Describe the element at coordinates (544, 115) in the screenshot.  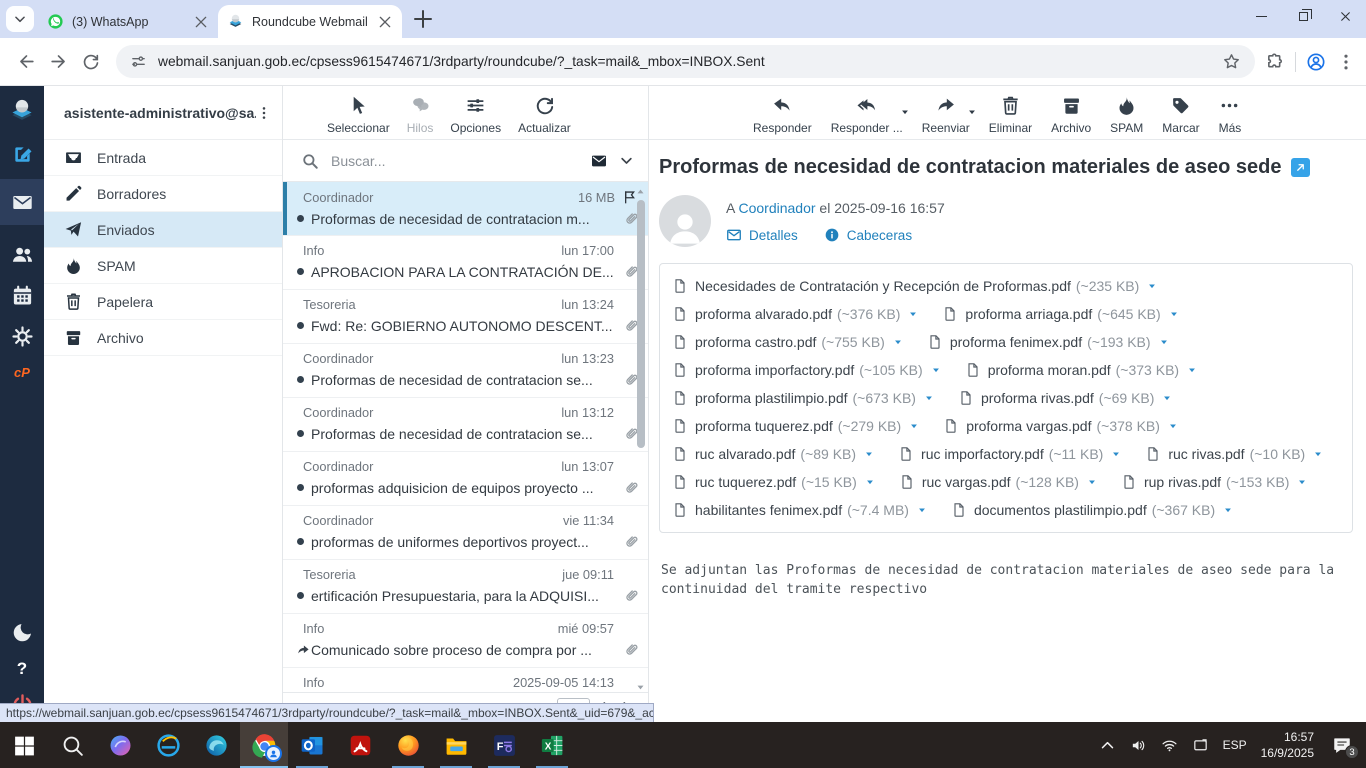
I see `list-refresh-button: Actualizar` at that location.